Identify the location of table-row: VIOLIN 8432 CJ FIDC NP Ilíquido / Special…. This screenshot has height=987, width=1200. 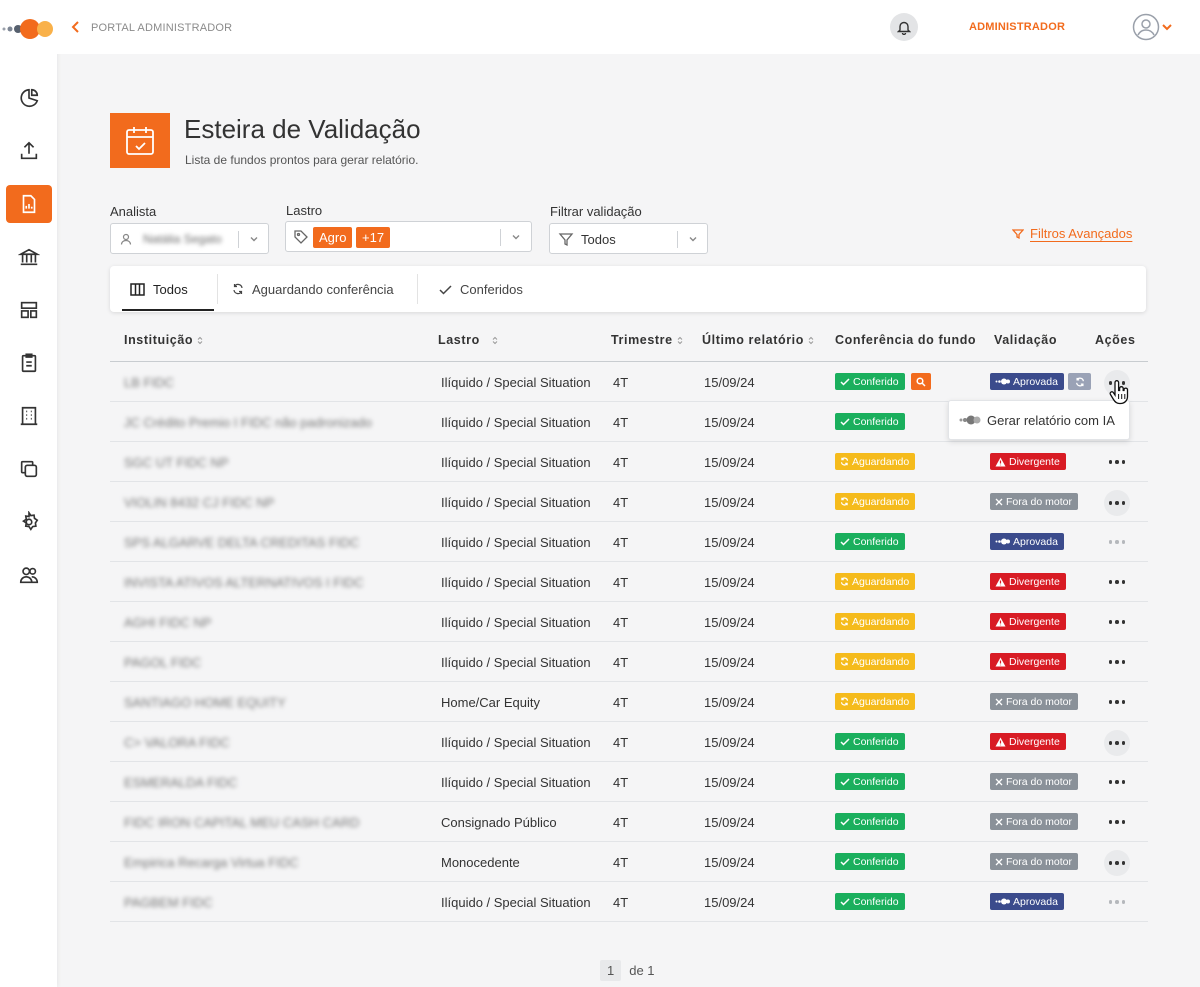
(629, 502).